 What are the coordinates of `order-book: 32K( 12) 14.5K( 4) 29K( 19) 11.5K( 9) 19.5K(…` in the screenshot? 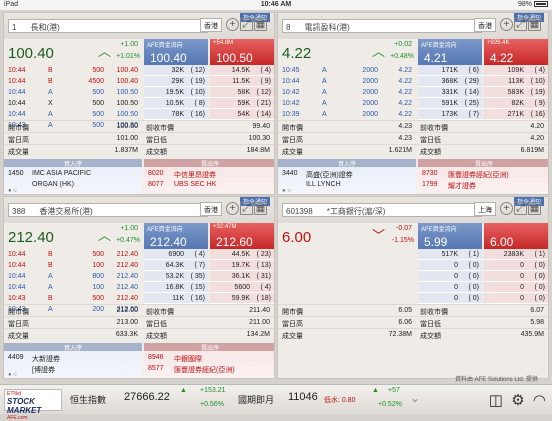 It's located at (209, 92).